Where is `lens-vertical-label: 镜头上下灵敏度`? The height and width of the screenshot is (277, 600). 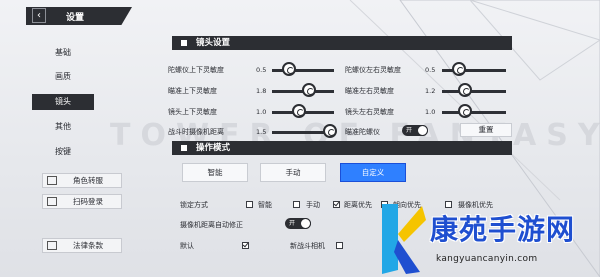 lens-vertical-label: 镜头上下灵敏度 is located at coordinates (192, 112).